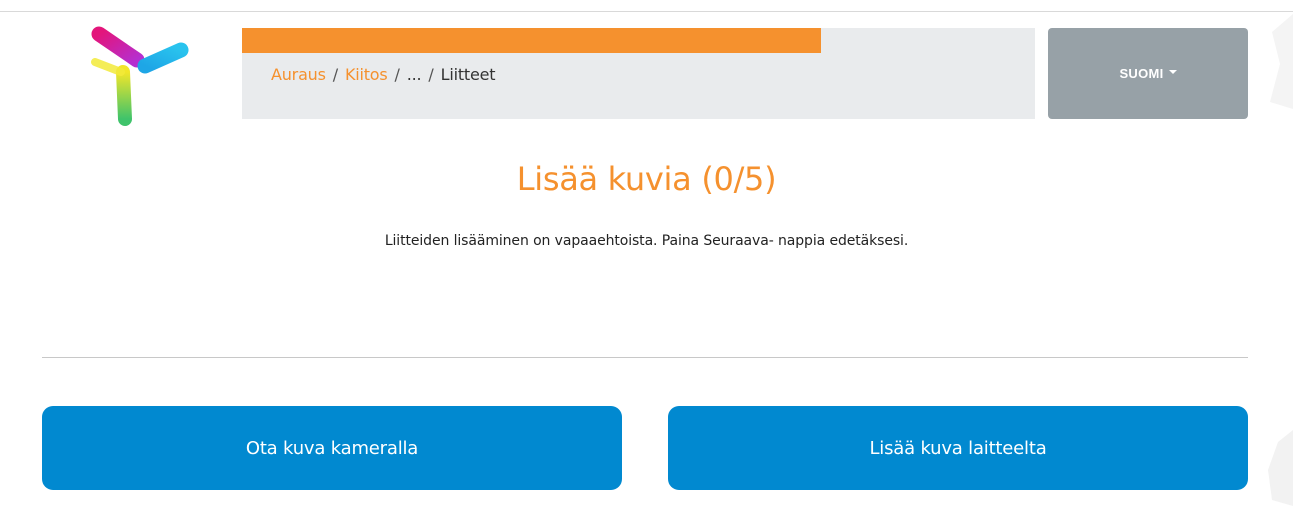 This screenshot has height=506, width=1293. I want to click on caret-down-icon, so click(1172, 72).